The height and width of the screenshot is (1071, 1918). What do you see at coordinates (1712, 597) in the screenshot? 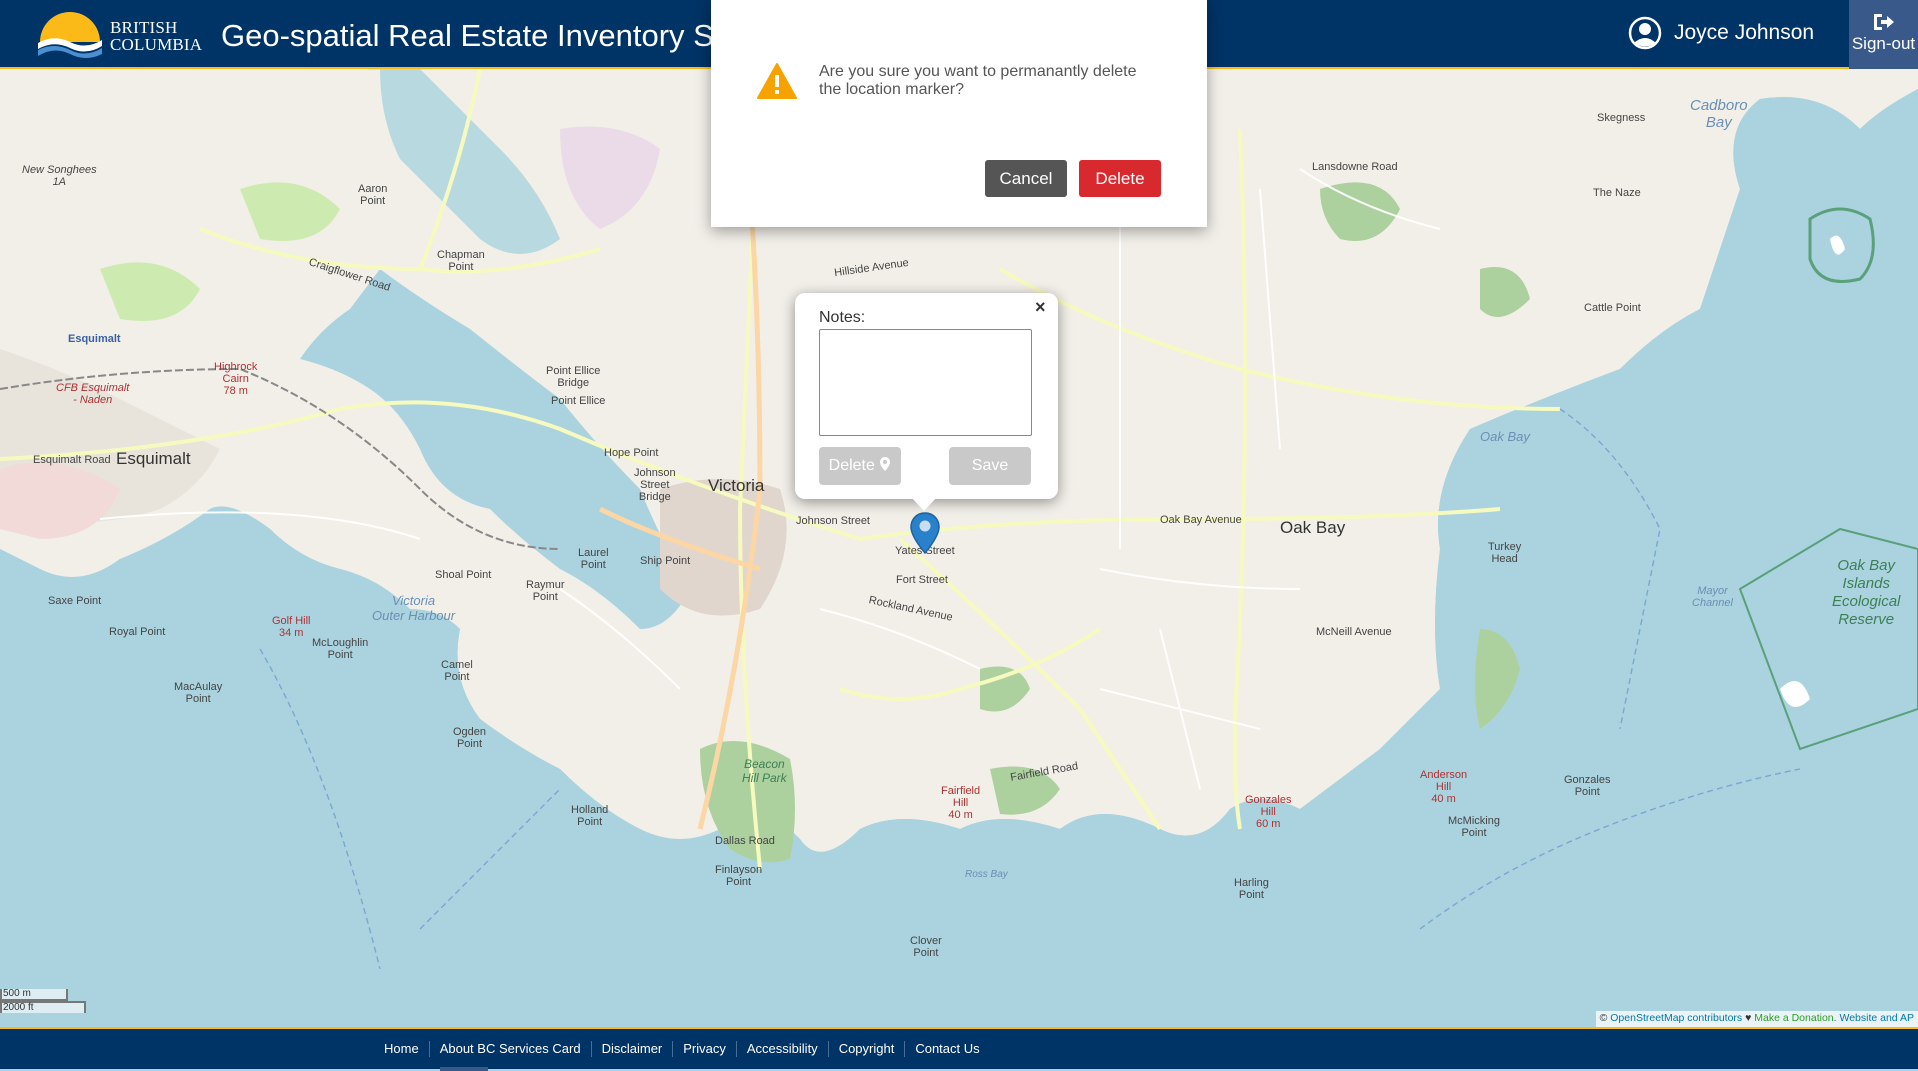
I see `map-label-mayor-channel: Mayor Channel` at bounding box center [1712, 597].